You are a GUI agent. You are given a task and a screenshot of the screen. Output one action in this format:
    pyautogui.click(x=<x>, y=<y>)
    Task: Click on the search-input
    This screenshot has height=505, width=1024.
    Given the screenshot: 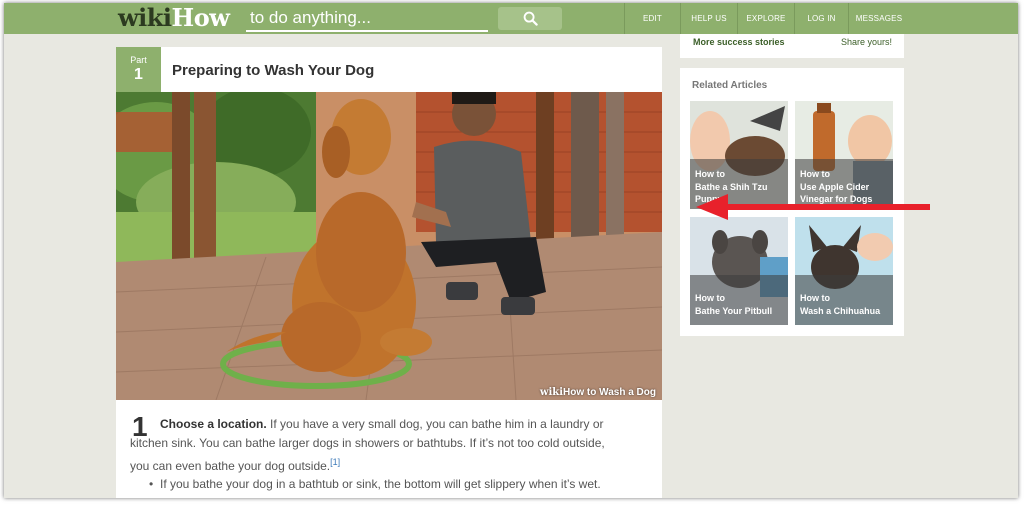 What is the action you would take?
    pyautogui.click(x=370, y=18)
    